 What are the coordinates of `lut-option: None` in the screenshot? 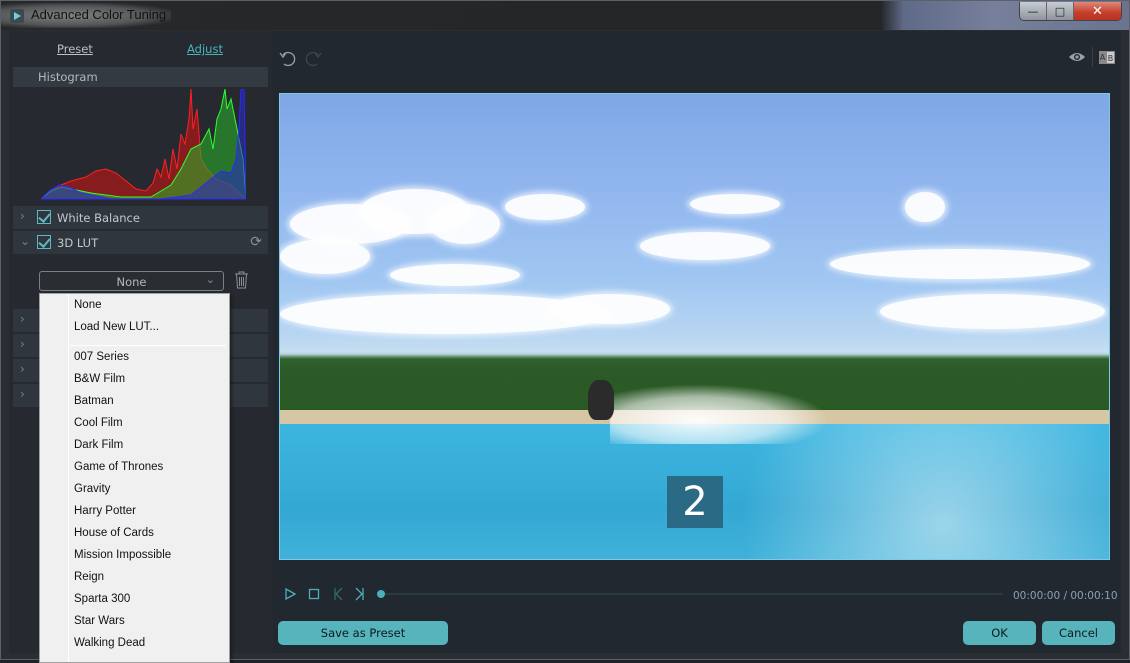 It's located at (88, 305).